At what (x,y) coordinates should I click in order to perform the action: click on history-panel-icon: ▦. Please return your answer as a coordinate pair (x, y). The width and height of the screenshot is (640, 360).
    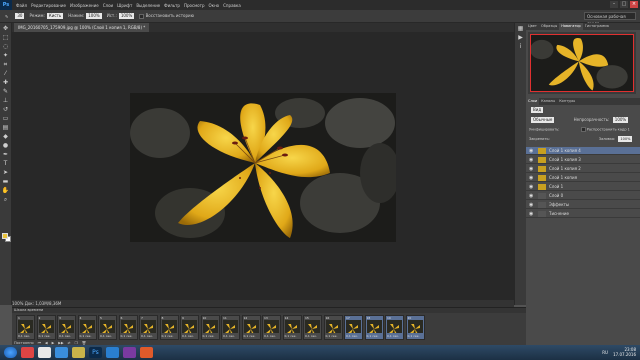
    Looking at the image, I should click on (521, 28).